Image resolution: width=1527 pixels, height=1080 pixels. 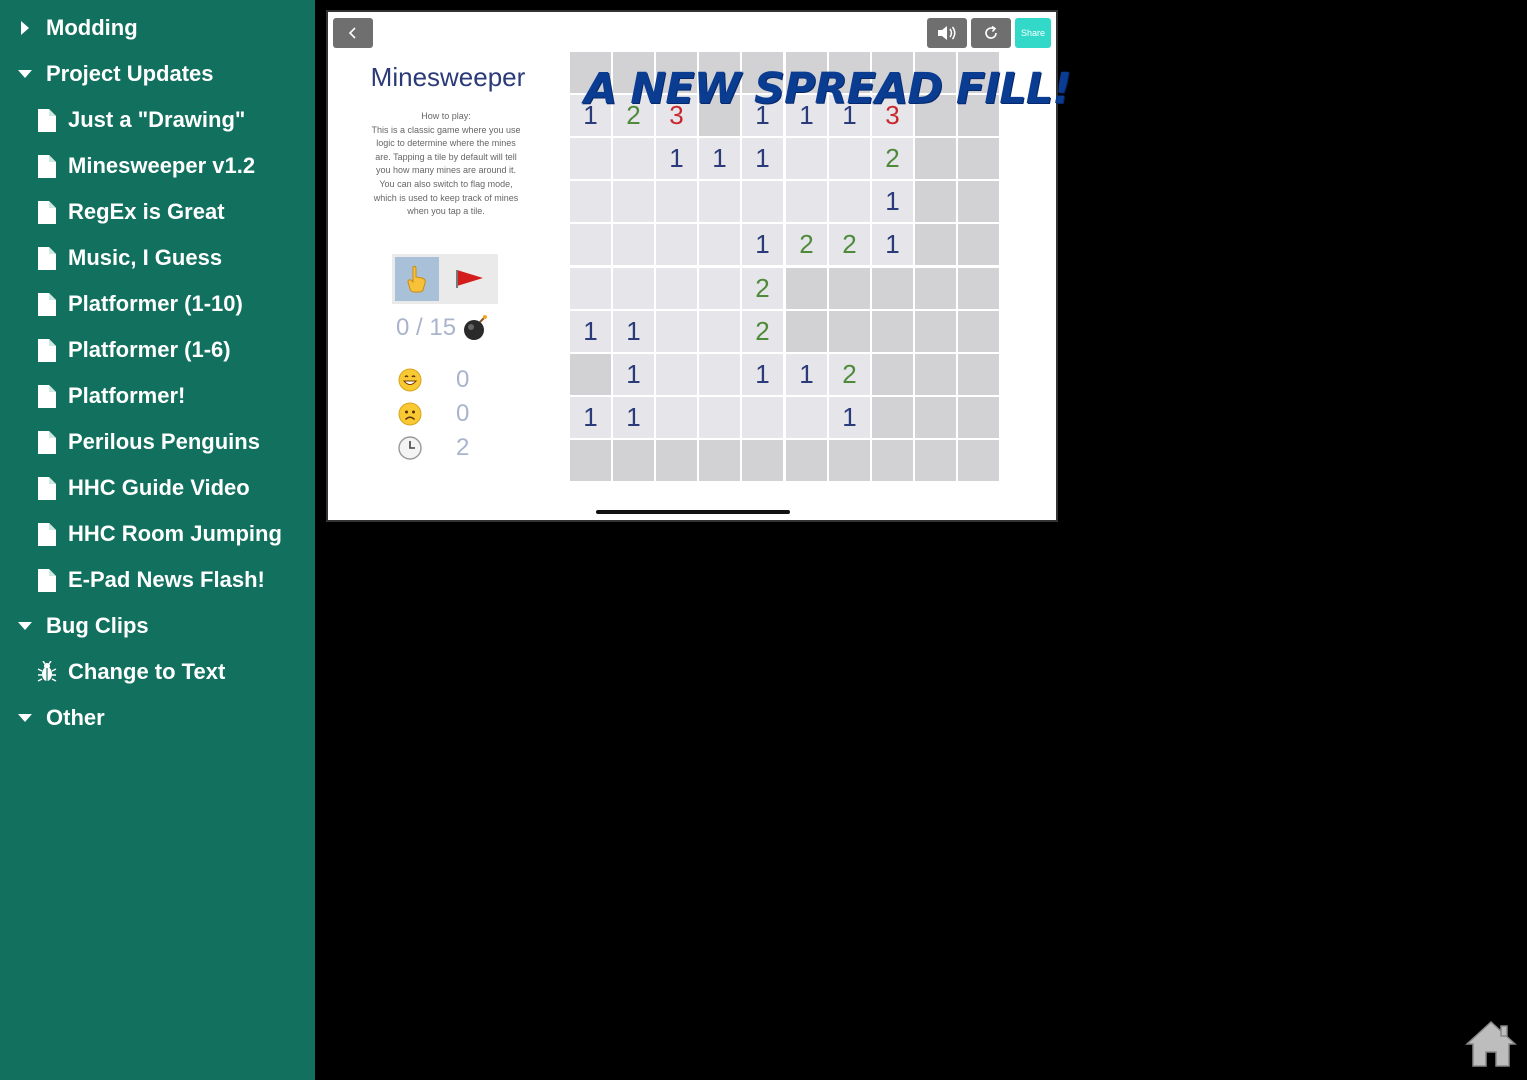 I want to click on tap-mode-button, so click(x=417, y=279).